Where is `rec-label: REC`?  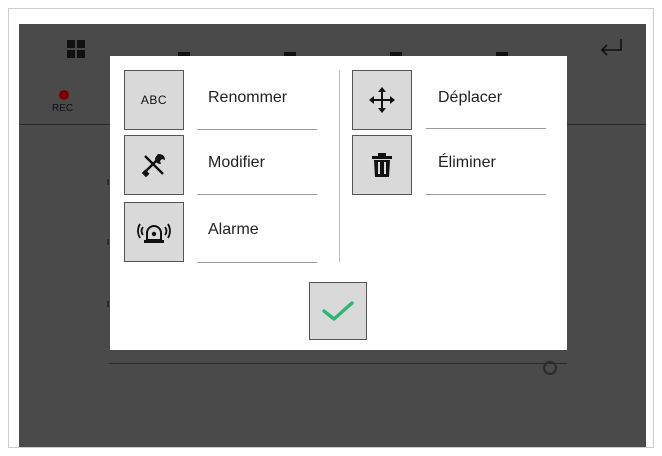
rec-label: REC is located at coordinates (63, 108).